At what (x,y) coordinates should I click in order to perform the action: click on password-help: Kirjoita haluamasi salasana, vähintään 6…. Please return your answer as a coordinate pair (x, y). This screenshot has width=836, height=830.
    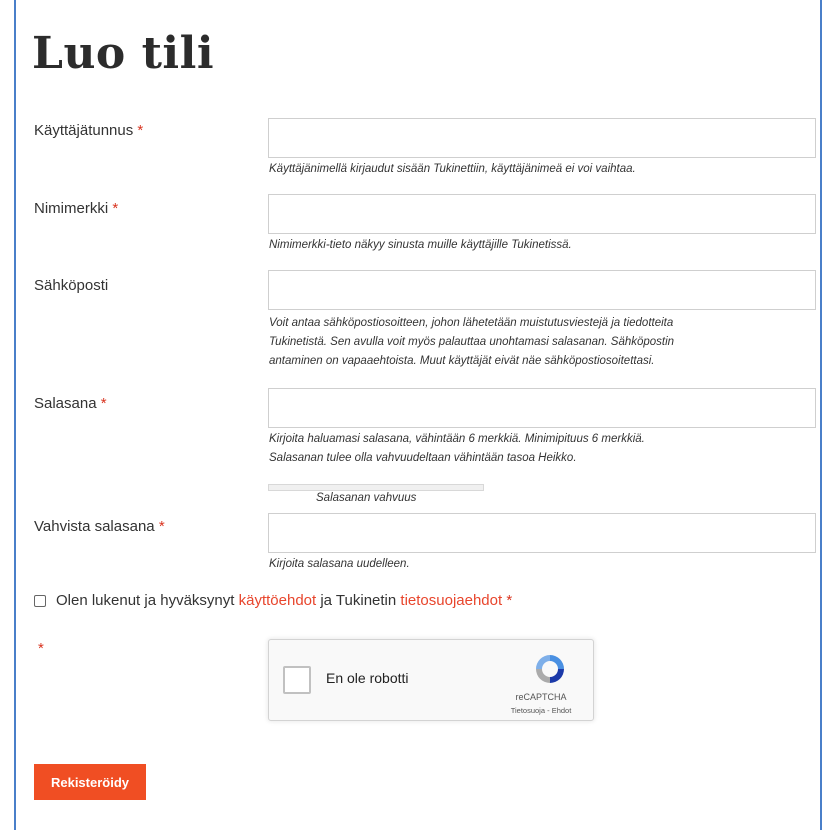
    Looking at the image, I should click on (457, 448).